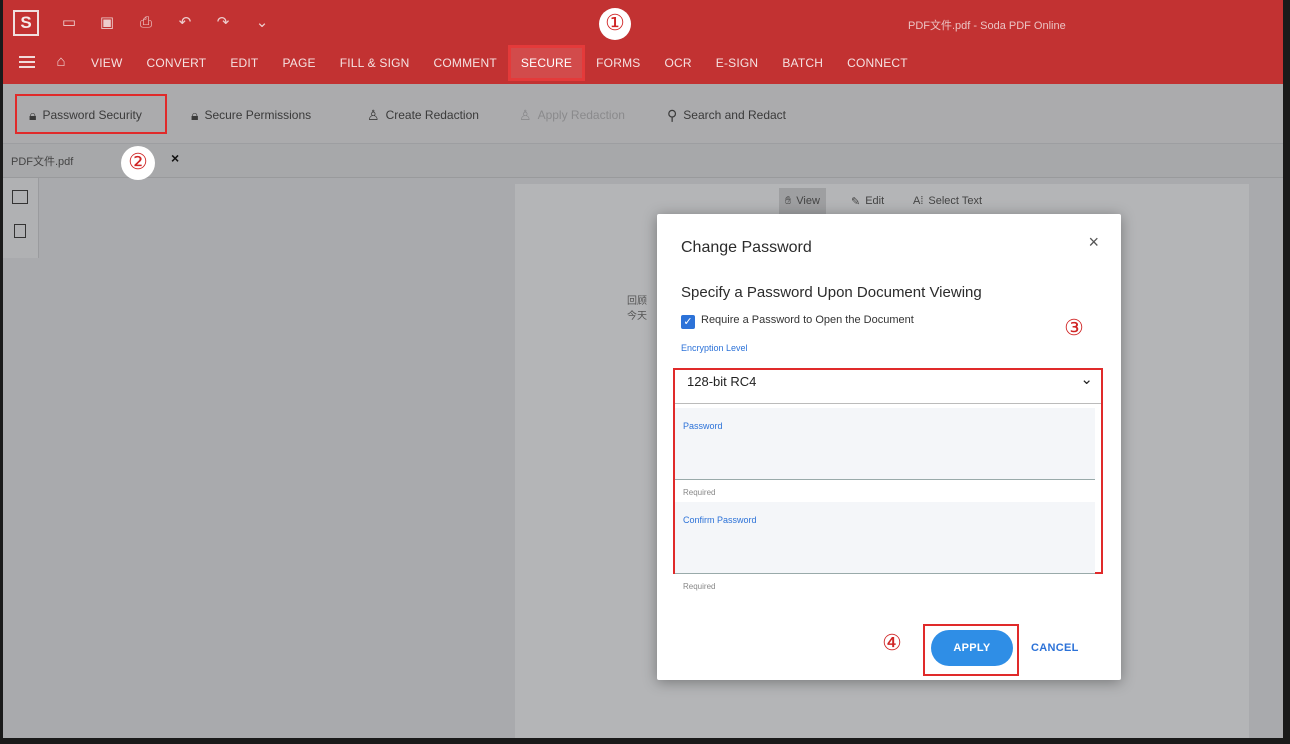  What do you see at coordinates (42, 161) in the screenshot?
I see `file-tab-name: PDF文件.pdf` at bounding box center [42, 161].